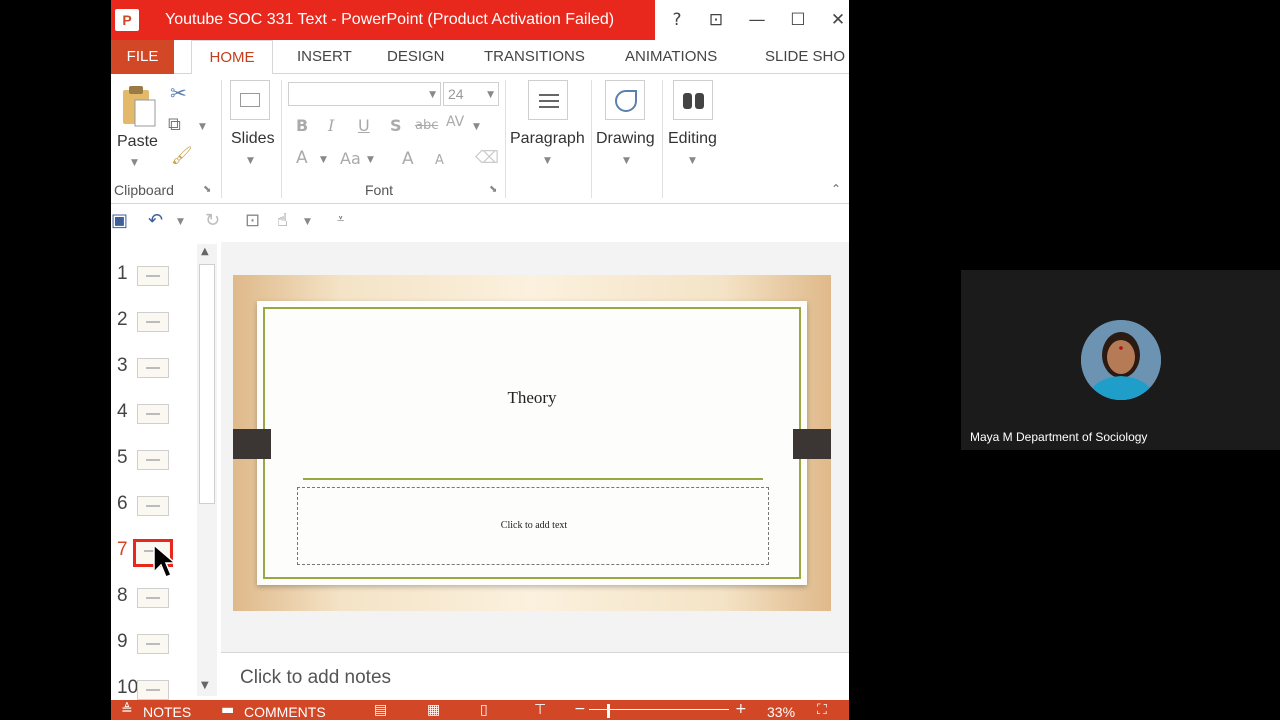 This screenshot has width=1280, height=720. What do you see at coordinates (364, 125) in the screenshot?
I see `underline-button: U` at bounding box center [364, 125].